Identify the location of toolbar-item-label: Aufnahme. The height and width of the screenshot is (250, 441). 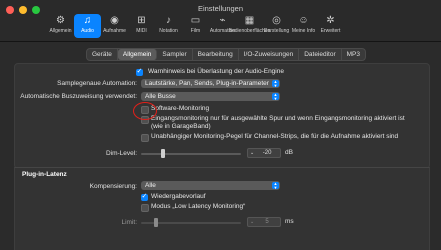
(114, 31).